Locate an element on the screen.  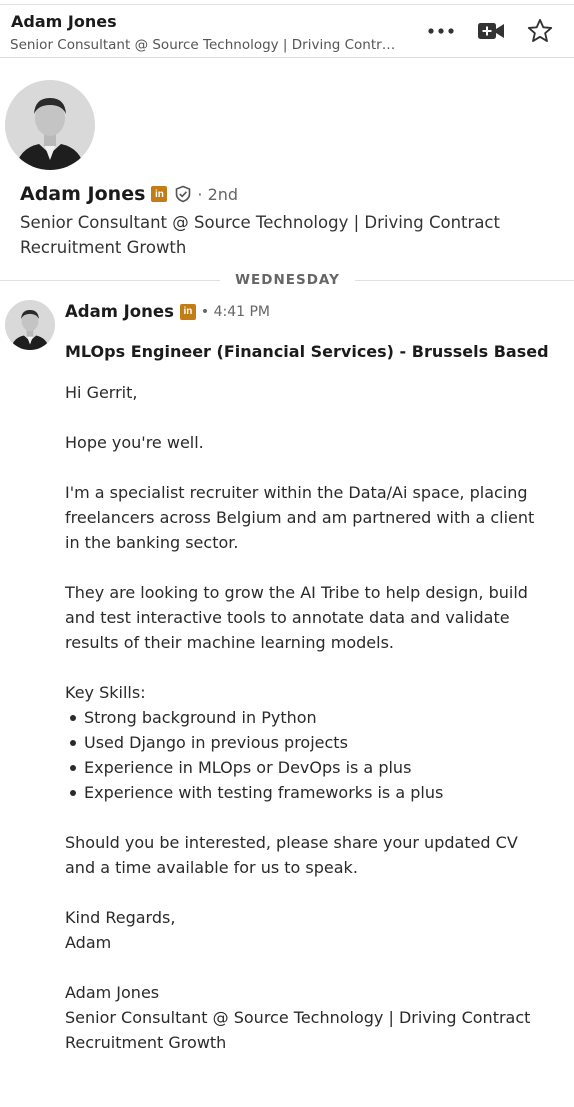
profile-name: Adam Jones in · 2nd is located at coordinates (129, 194).